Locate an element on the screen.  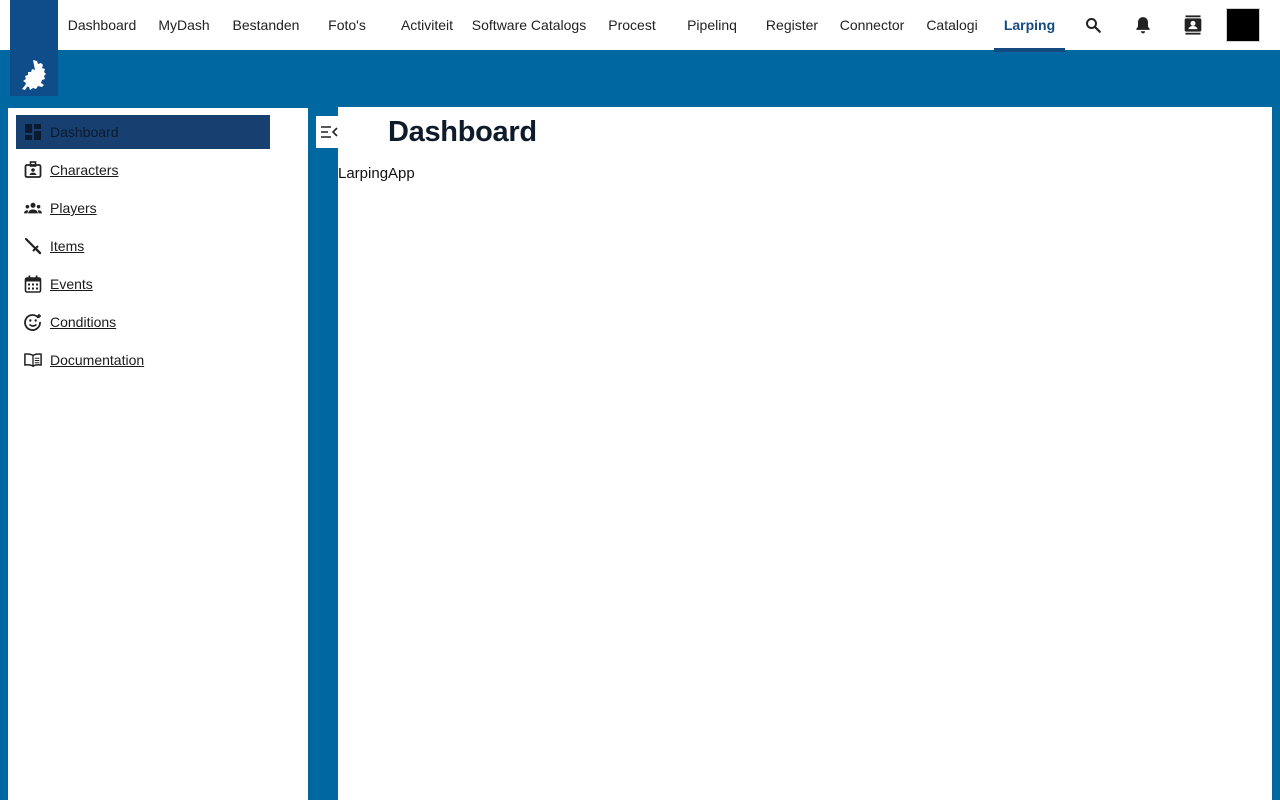
nav-mydash: MyDash is located at coordinates (184, 25).